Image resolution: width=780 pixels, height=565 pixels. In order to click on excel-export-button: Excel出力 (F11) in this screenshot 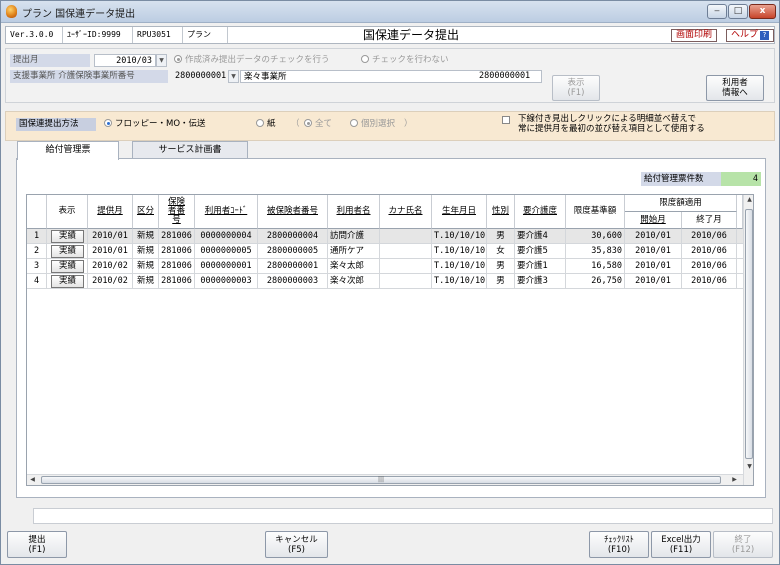, I will do `click(681, 544)`.